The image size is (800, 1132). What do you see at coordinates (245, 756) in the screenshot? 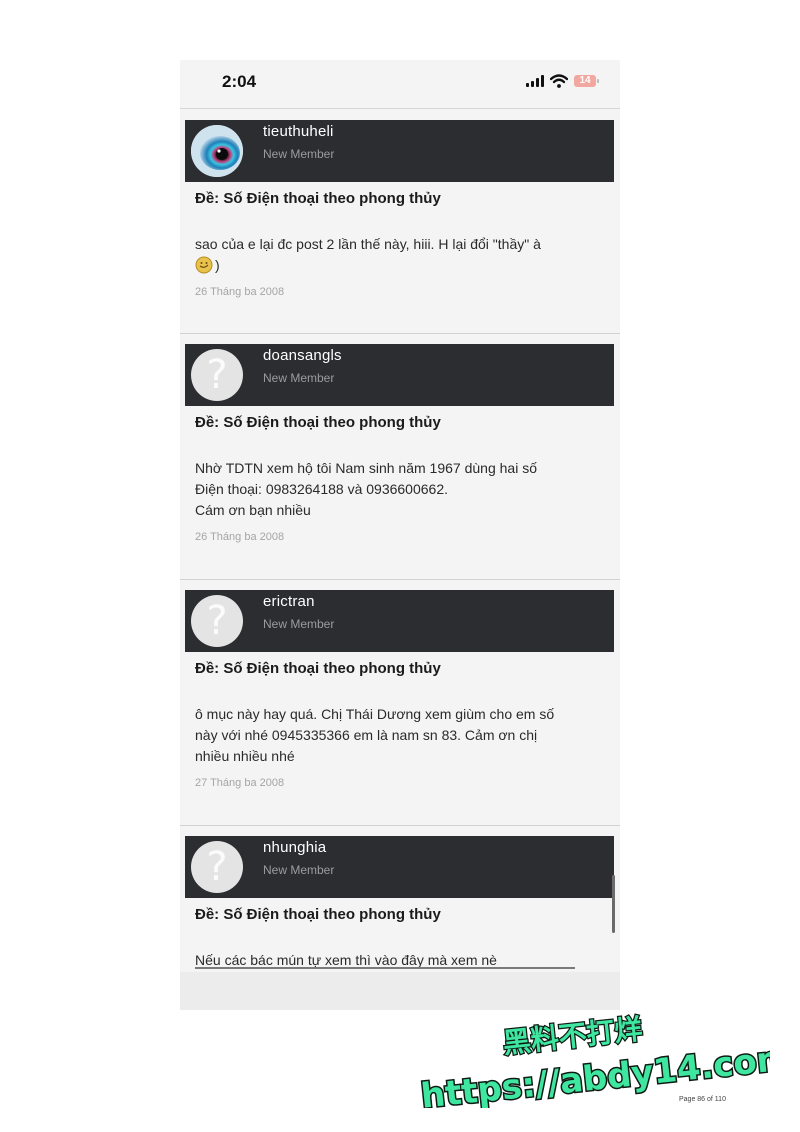
I see `post-body-line: nhiều nhiều nhé` at bounding box center [245, 756].